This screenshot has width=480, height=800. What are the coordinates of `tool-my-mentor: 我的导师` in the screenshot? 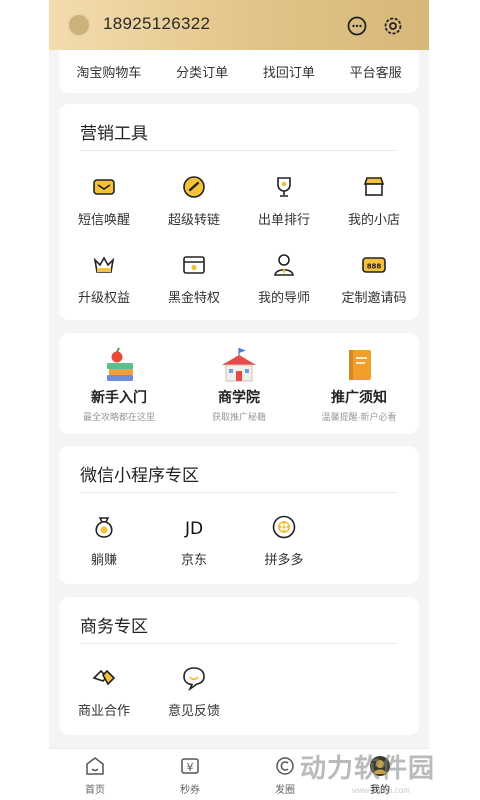 It's located at (284, 279).